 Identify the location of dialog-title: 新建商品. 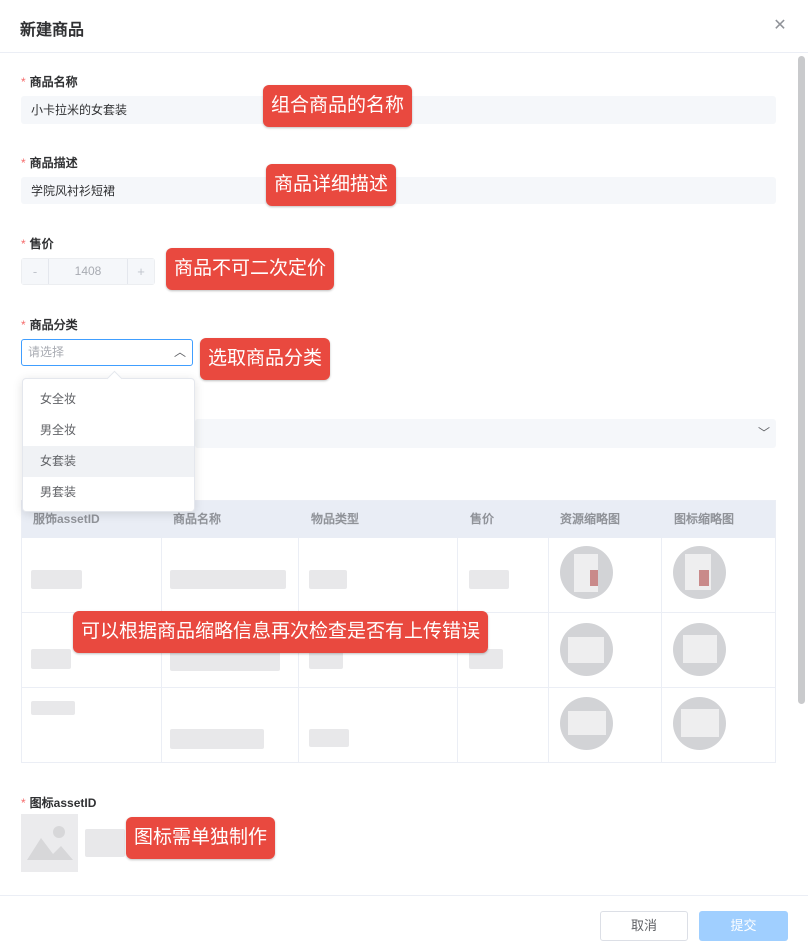
(52, 30).